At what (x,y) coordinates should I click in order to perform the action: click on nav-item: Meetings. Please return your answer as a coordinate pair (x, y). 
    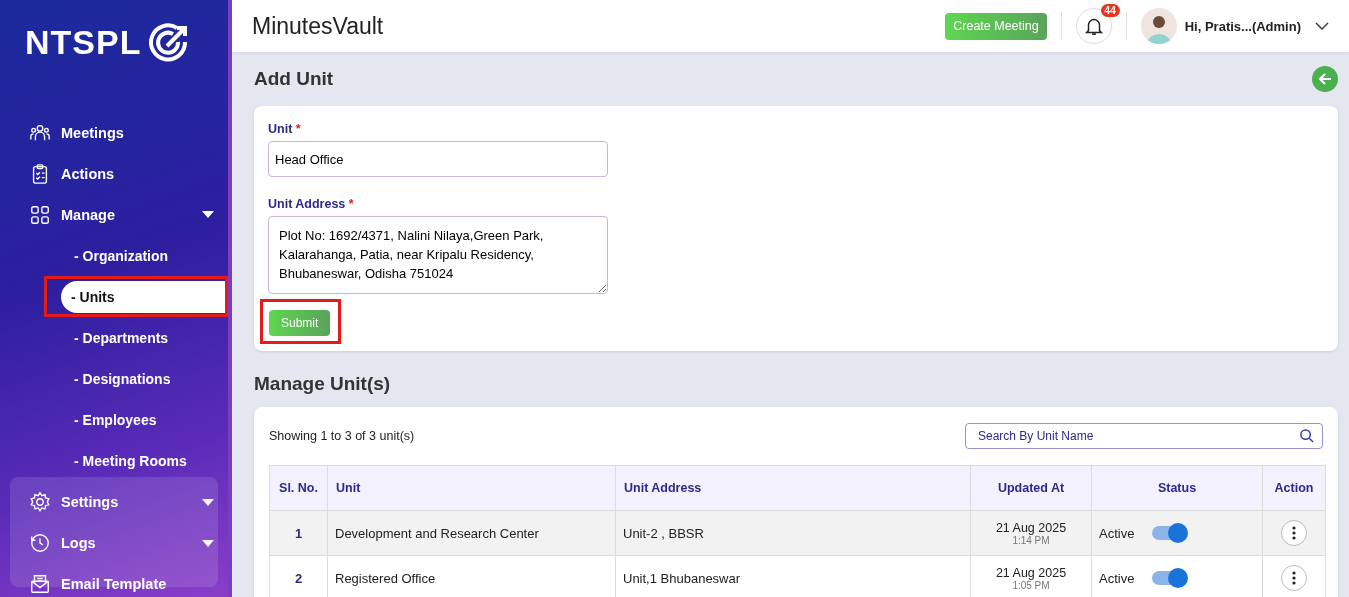
    Looking at the image, I should click on (114, 132).